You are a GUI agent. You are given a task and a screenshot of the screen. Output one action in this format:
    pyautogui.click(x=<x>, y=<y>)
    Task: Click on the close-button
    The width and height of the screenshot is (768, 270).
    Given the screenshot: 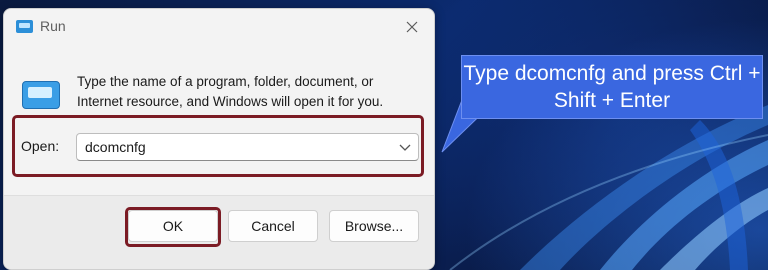 What is the action you would take?
    pyautogui.click(x=412, y=27)
    